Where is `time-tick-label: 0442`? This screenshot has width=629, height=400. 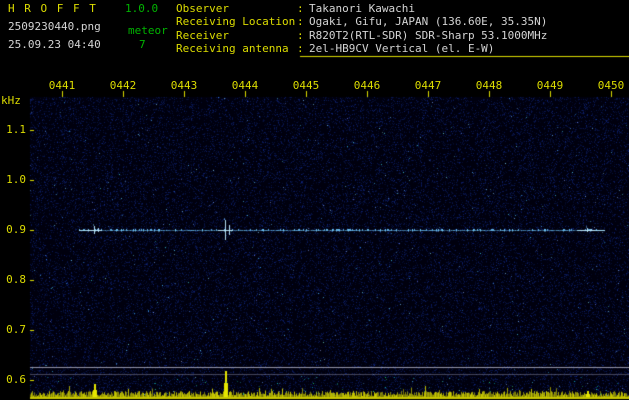 time-tick-label: 0442 is located at coordinates (123, 85).